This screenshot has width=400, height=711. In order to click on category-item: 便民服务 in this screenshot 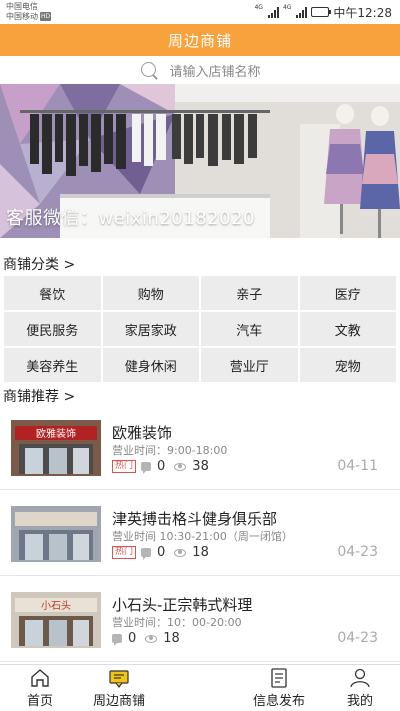, I will do `click(52, 329)`.